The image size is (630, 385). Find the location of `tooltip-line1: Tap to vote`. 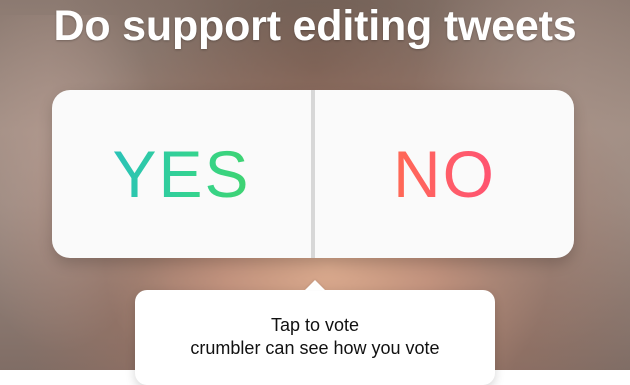

tooltip-line1: Tap to vote is located at coordinates (315, 325).